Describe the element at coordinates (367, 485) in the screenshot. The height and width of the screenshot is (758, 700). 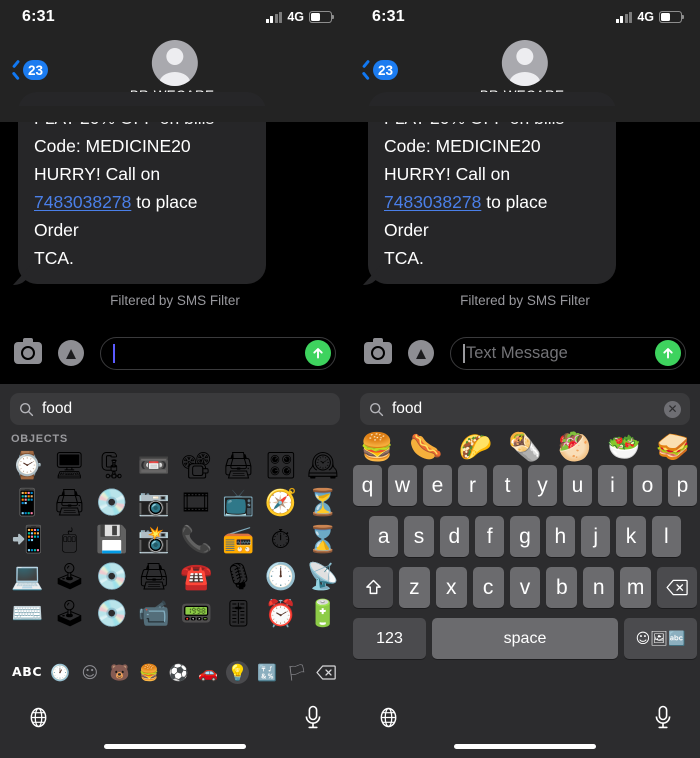
I see `key-q: q` at that location.